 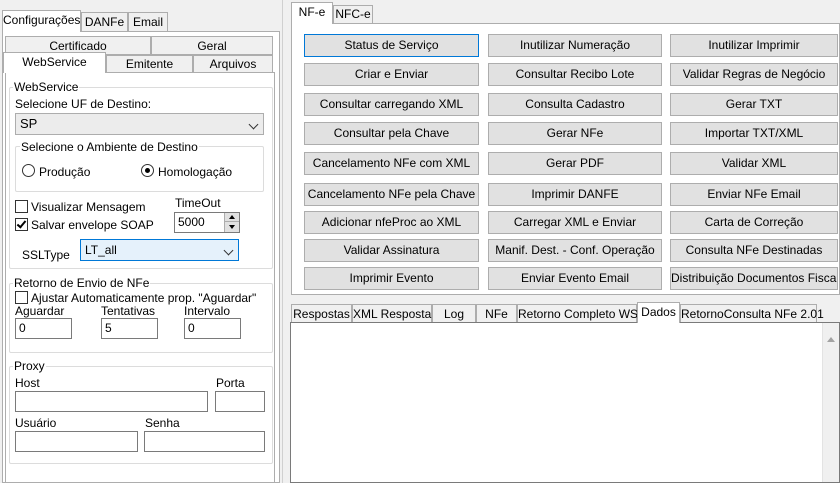 I want to click on action-button: Validar XML, so click(x=754, y=163).